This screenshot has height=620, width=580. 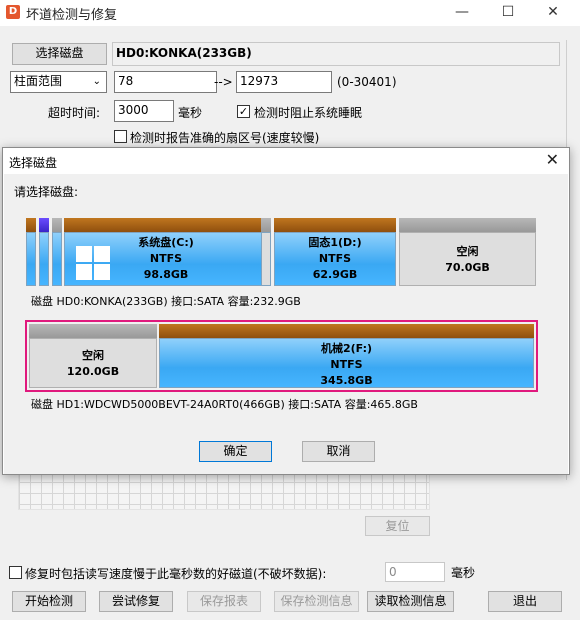 What do you see at coordinates (46, 192) in the screenshot?
I see `dialog-prompt: 请选择磁盘:` at bounding box center [46, 192].